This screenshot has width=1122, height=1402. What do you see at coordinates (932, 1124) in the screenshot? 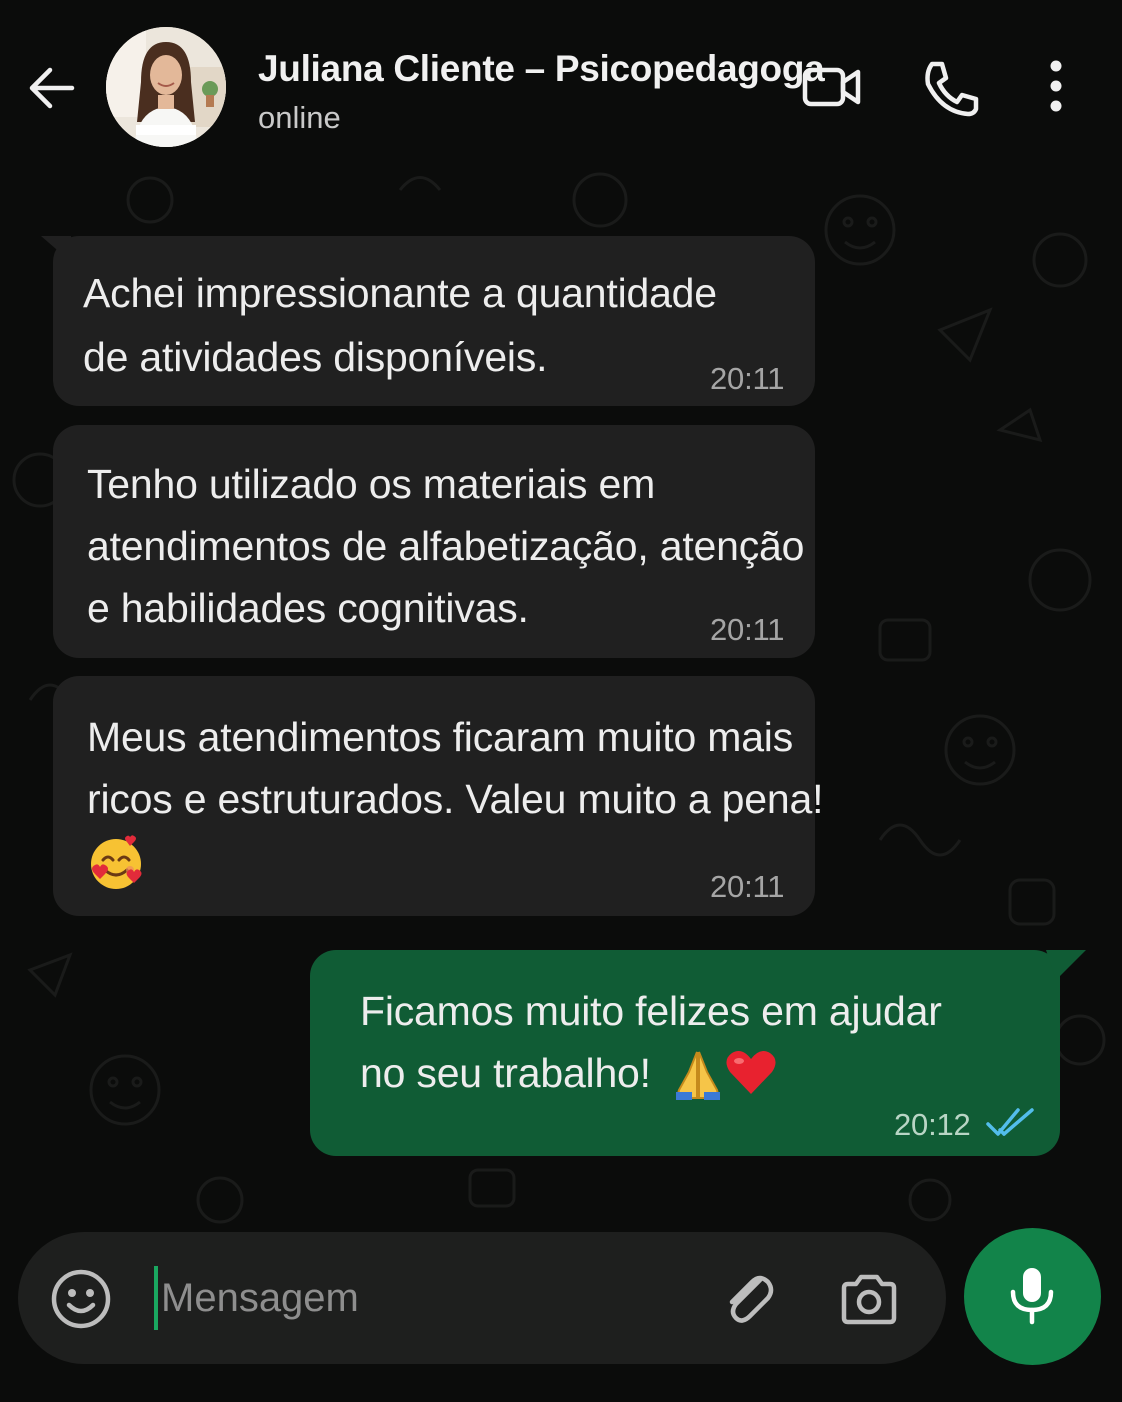
I see `message-time: 20:12` at bounding box center [932, 1124].